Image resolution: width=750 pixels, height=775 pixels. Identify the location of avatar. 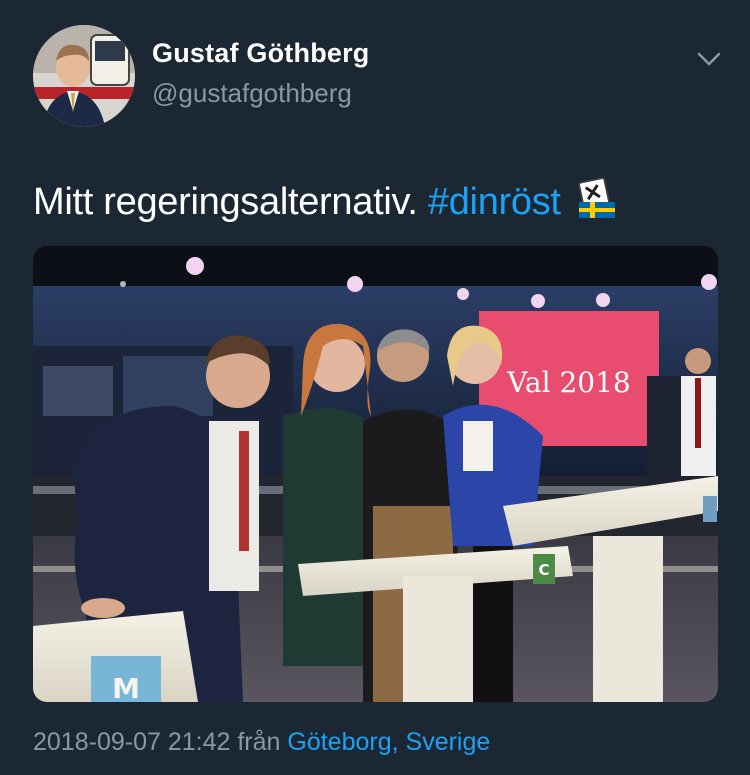
(84, 76).